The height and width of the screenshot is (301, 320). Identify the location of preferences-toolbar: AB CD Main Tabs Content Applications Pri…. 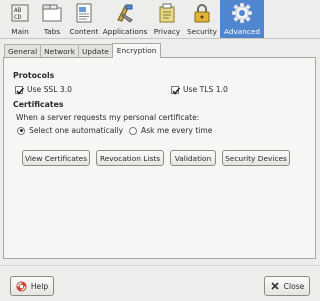
(160, 19).